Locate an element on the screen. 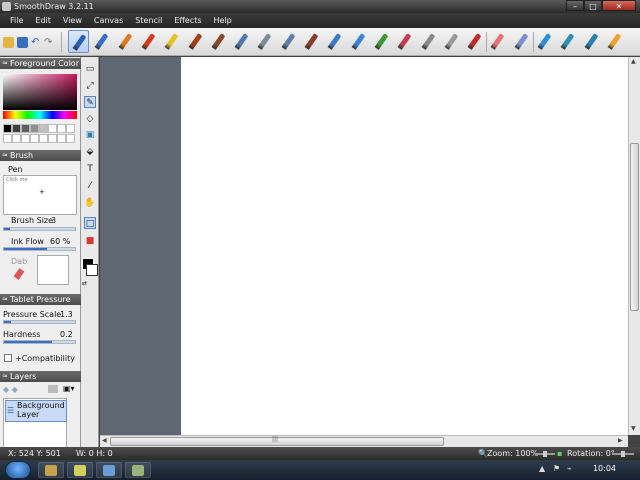 The width and height of the screenshot is (640, 480). rotation-slider is located at coordinates (623, 454).